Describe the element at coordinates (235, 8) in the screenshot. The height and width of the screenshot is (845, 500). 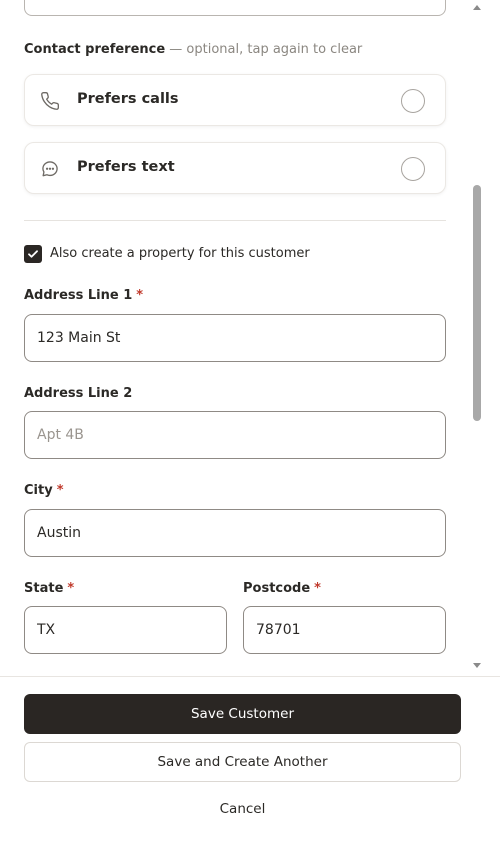
I see `previous-input-field` at that location.